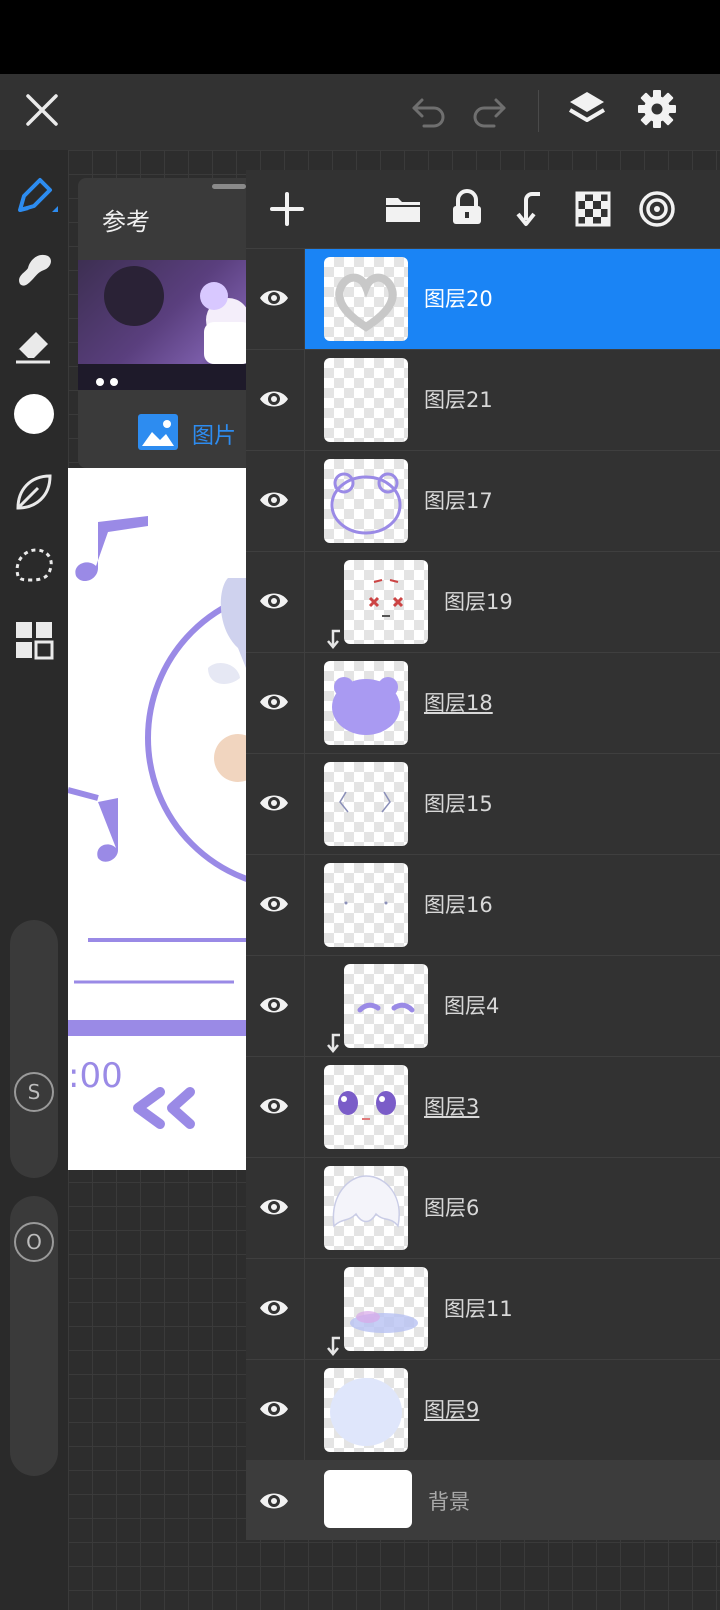 This screenshot has width=720, height=1610. What do you see at coordinates (452, 1410) in the screenshot?
I see `layer-name: 图层9` at bounding box center [452, 1410].